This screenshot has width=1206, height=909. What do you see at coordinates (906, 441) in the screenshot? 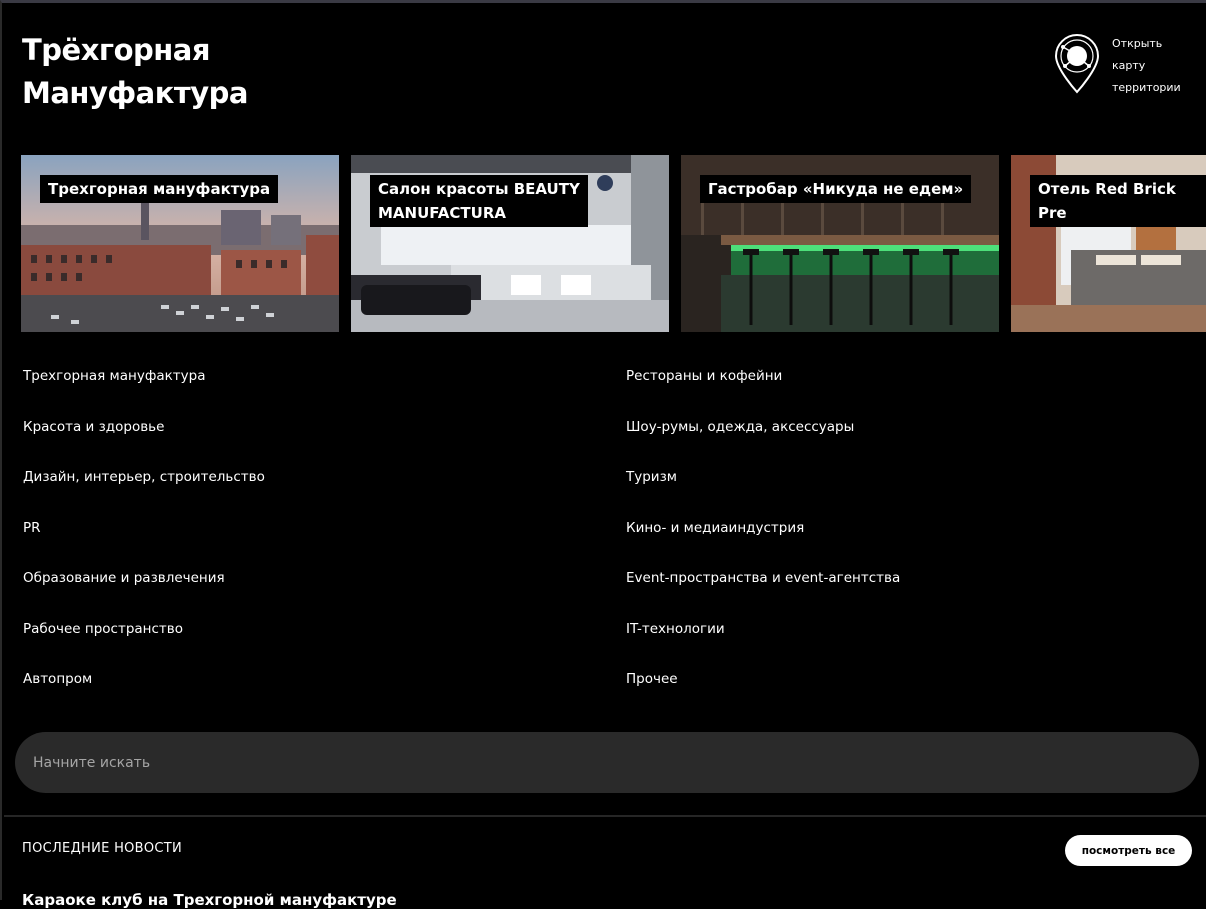
I see `category-link: Шоу-румы, одежда, аксессуары` at bounding box center [906, 441].